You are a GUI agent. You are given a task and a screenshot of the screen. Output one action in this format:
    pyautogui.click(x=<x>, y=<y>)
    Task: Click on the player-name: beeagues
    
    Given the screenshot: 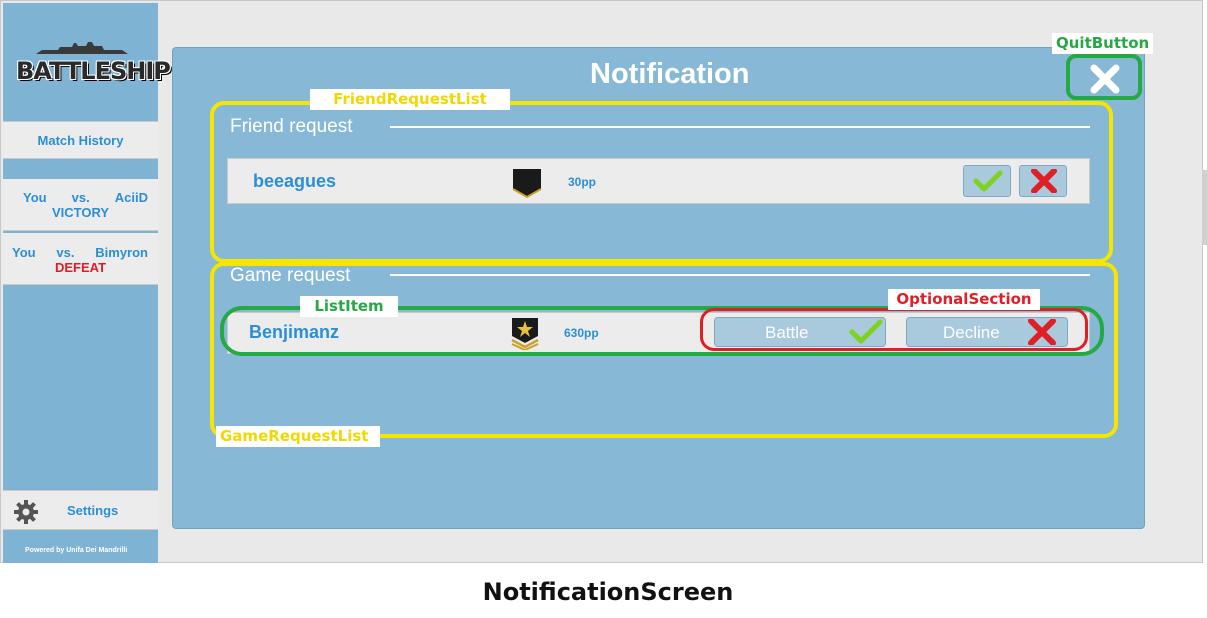 What is the action you would take?
    pyautogui.click(x=295, y=181)
    